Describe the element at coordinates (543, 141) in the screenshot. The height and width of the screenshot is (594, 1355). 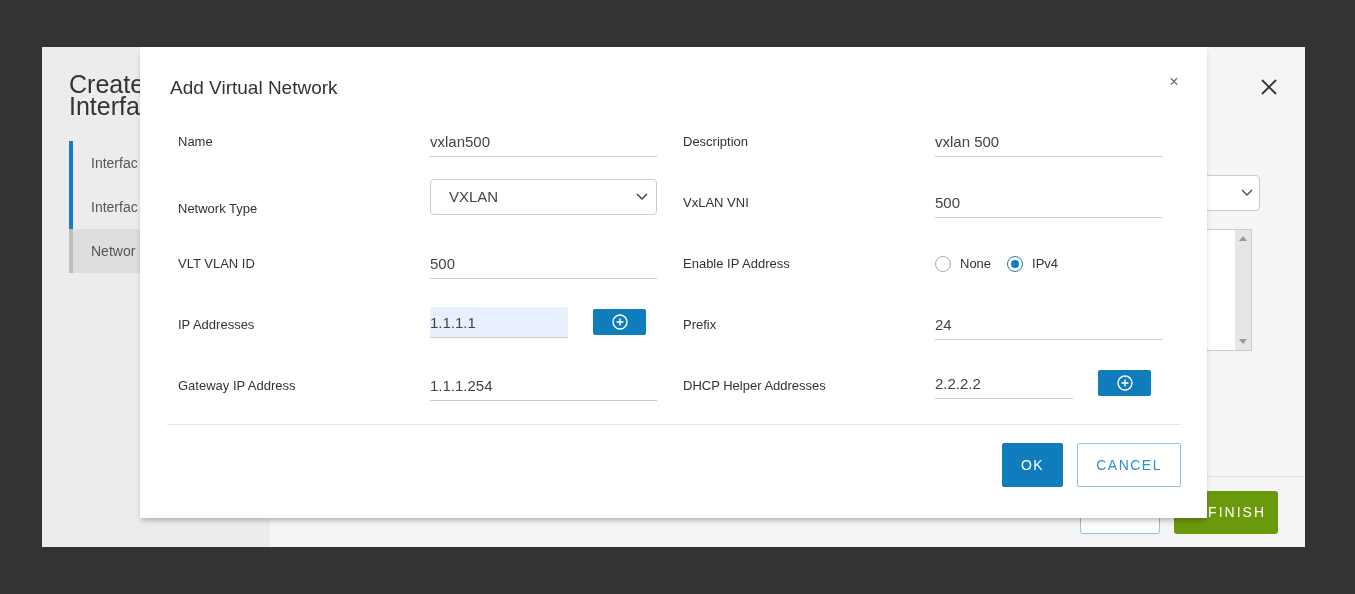
I see `text-field: vxlan500` at that location.